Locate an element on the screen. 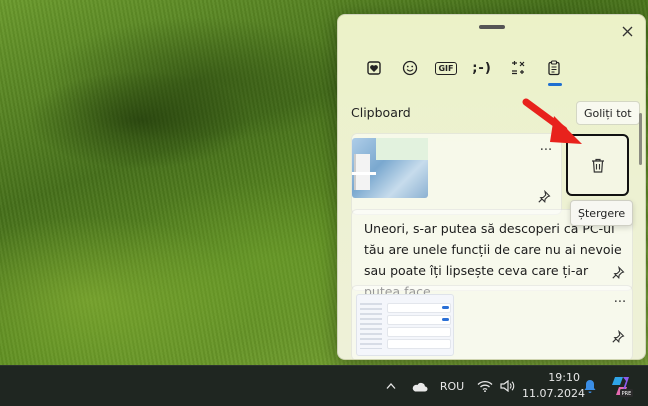  delete-tooltip: Ștergere is located at coordinates (602, 213).